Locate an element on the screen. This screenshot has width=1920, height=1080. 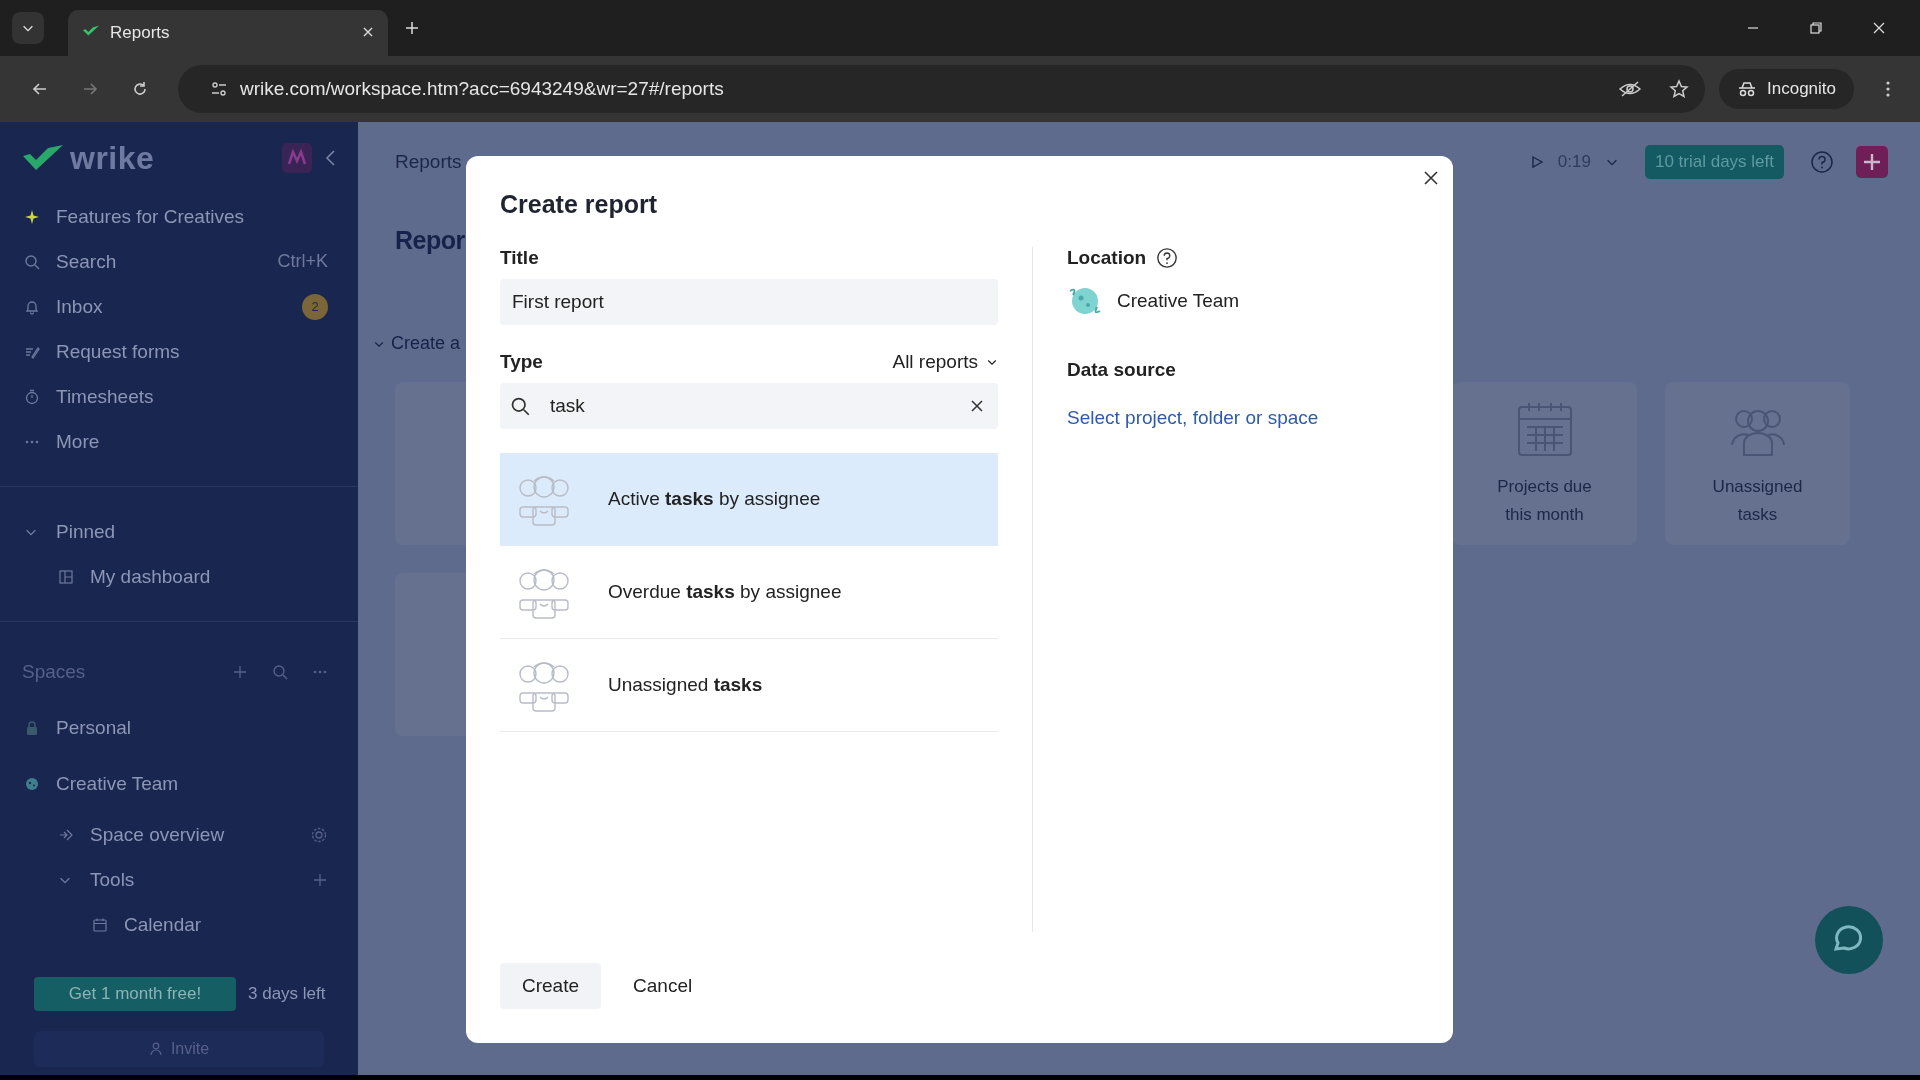
incognito-label: Incognito is located at coordinates (1801, 89).